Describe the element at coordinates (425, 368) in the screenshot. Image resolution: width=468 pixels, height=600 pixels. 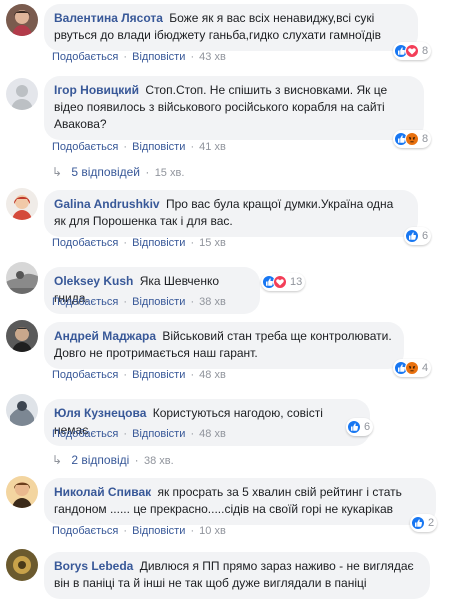
I see `reaction-count: 4` at that location.